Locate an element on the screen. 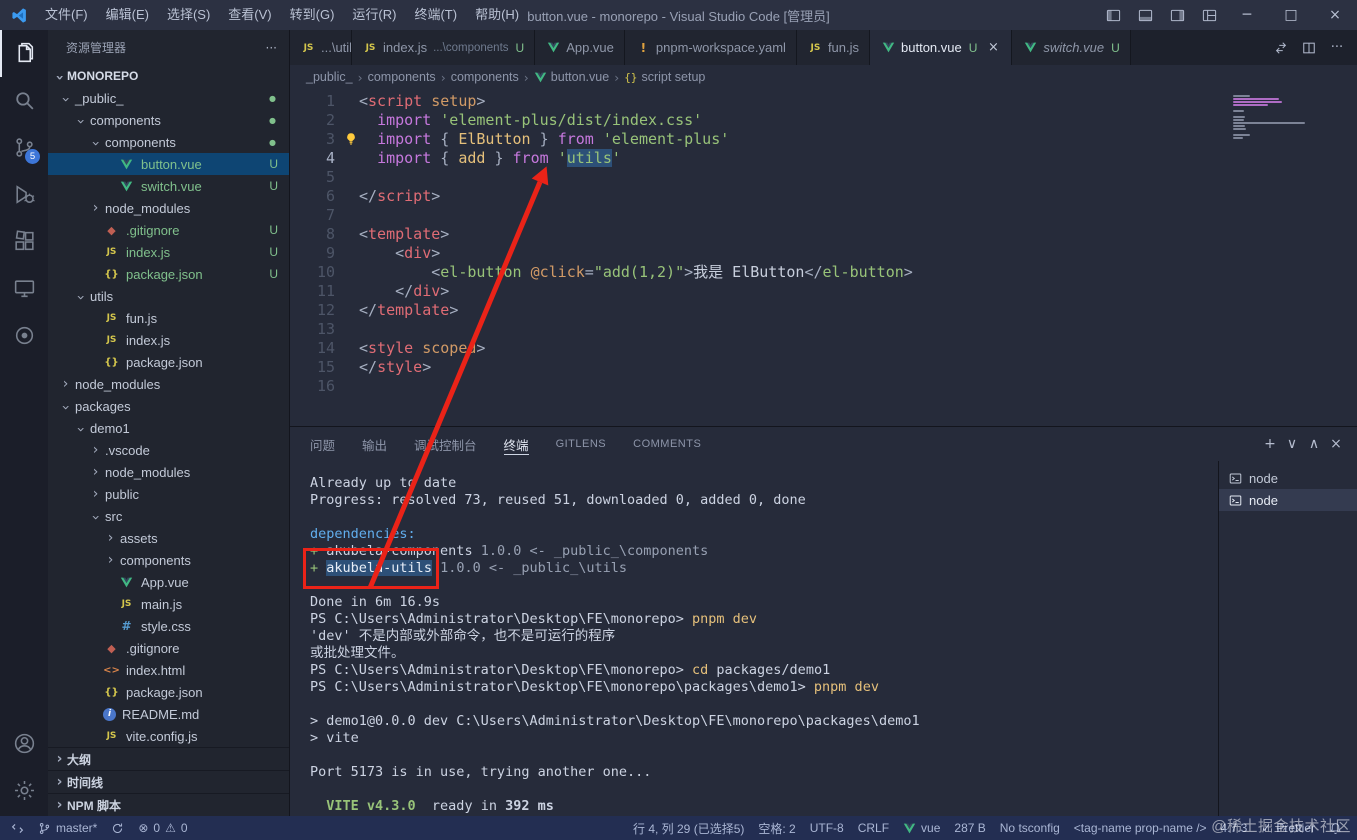  folder-public: › public is located at coordinates (168, 494).